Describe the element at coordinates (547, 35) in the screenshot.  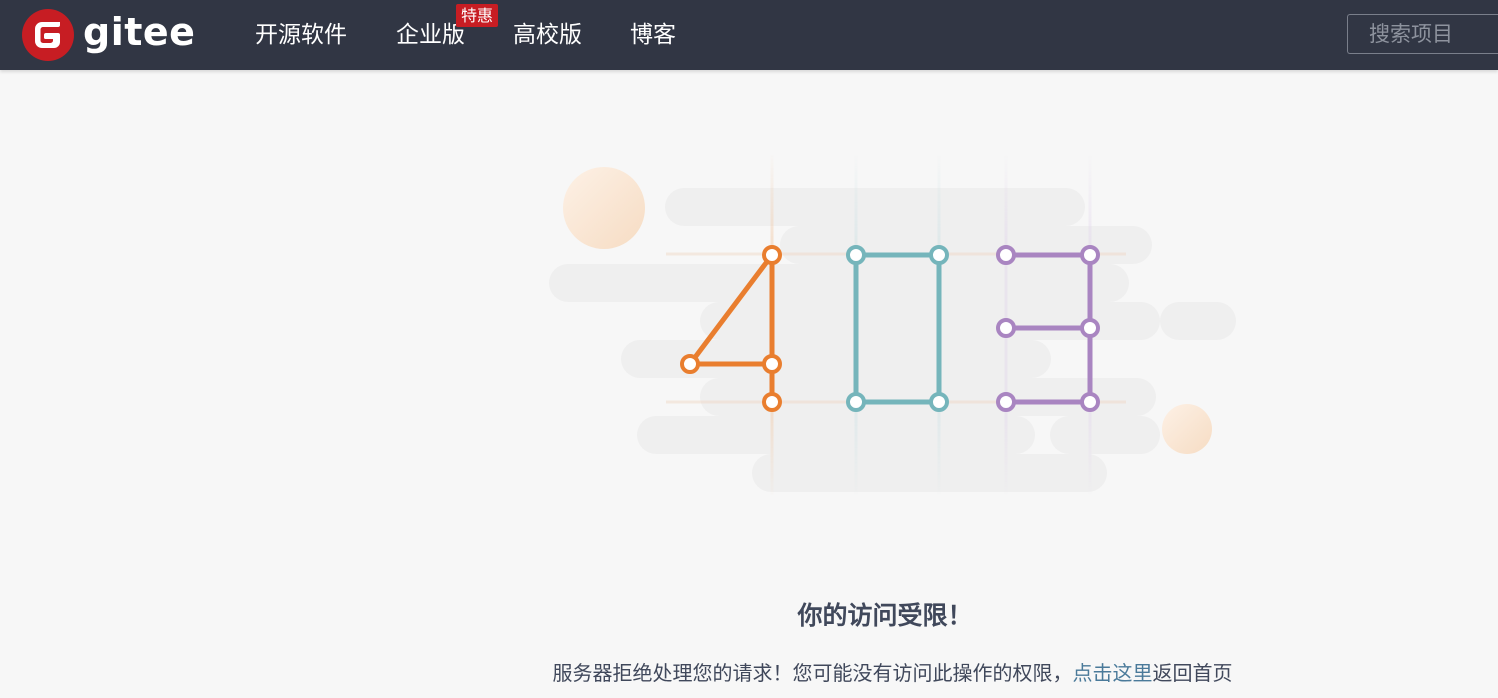
I see `nav-education: 高校版` at that location.